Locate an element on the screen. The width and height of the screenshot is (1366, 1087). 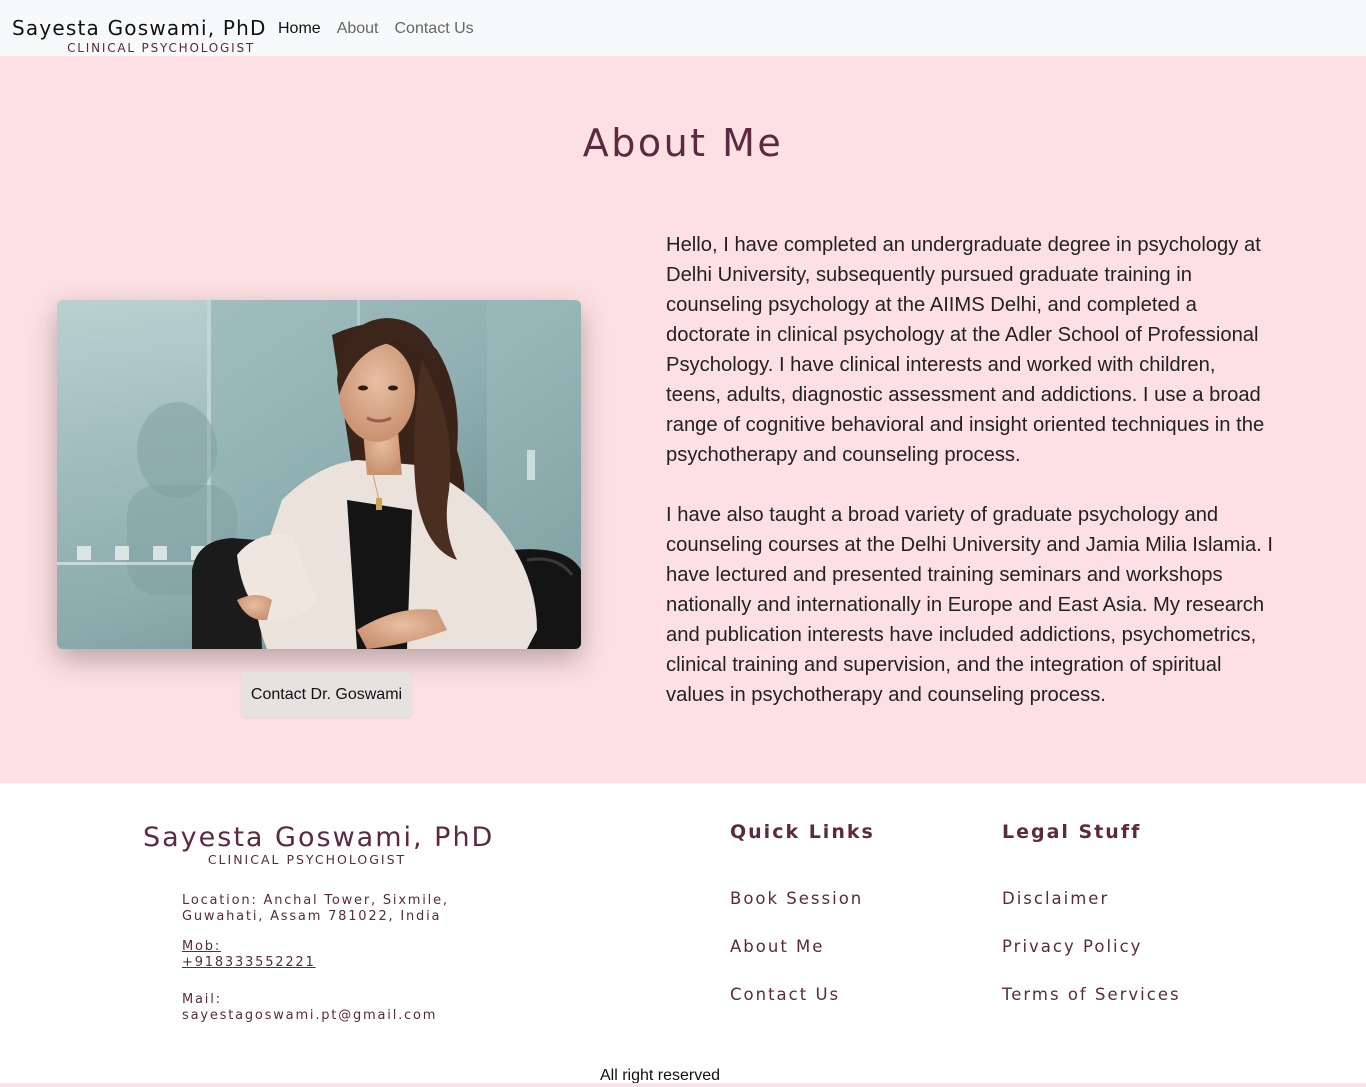
mail-label: Mail: is located at coordinates (202, 999).